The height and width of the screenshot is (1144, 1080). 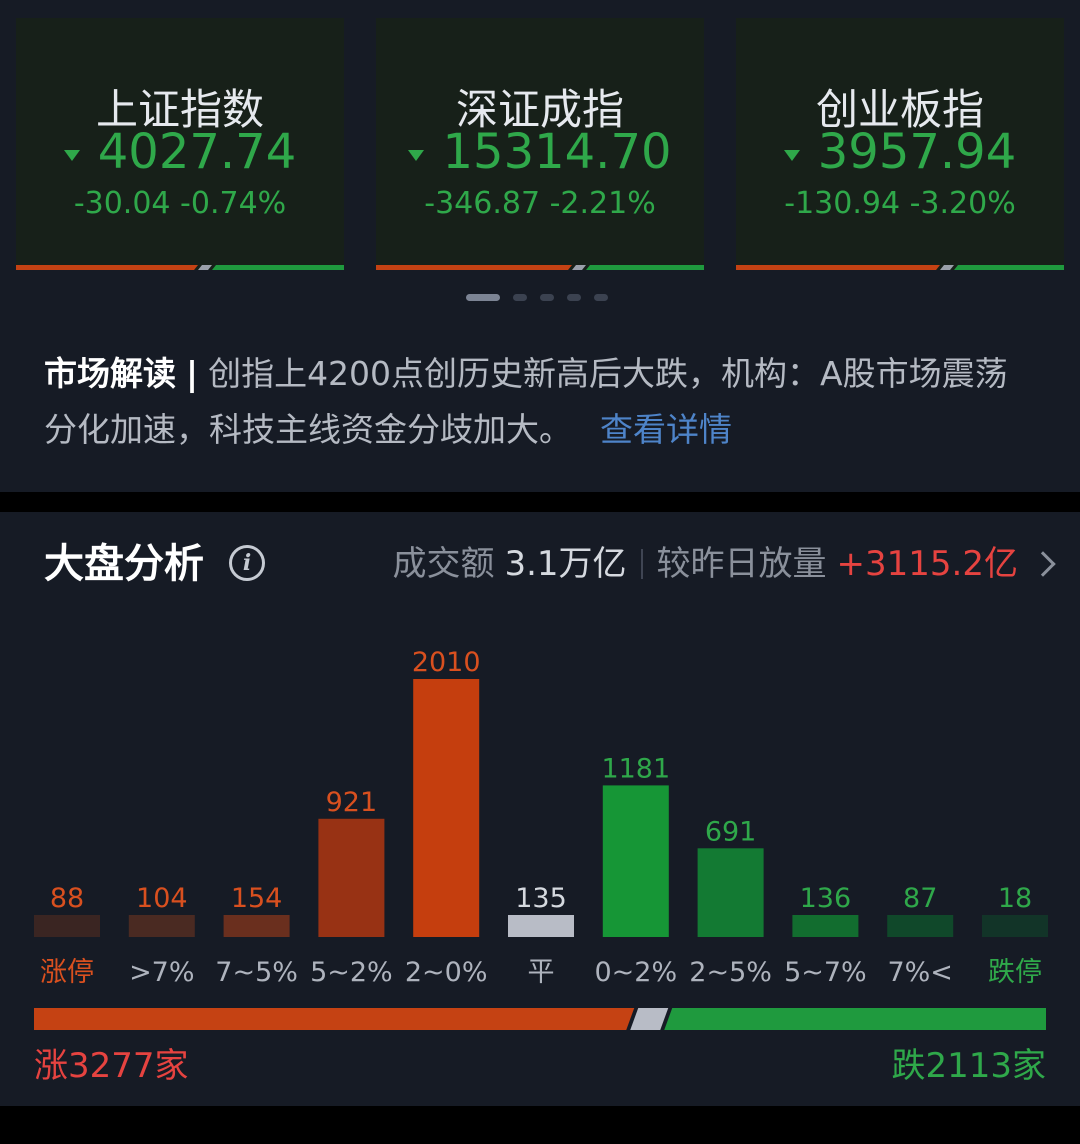 I want to click on index-card-shanghai: 上证指数 4027.74 -30.04 -0.74%, so click(x=180, y=144).